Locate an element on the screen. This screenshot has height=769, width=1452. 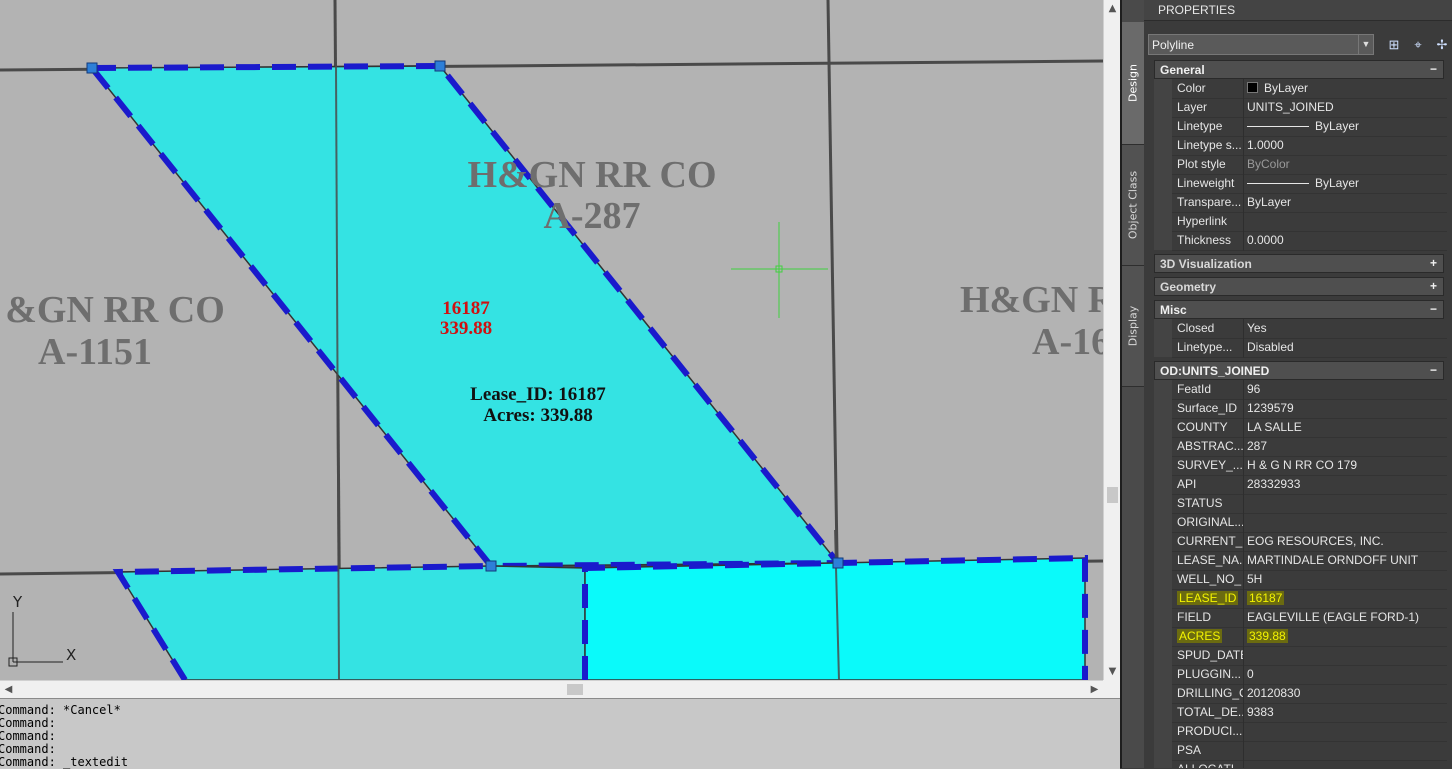
scroll-up-icon: ▲ is located at coordinates (1112, 8).